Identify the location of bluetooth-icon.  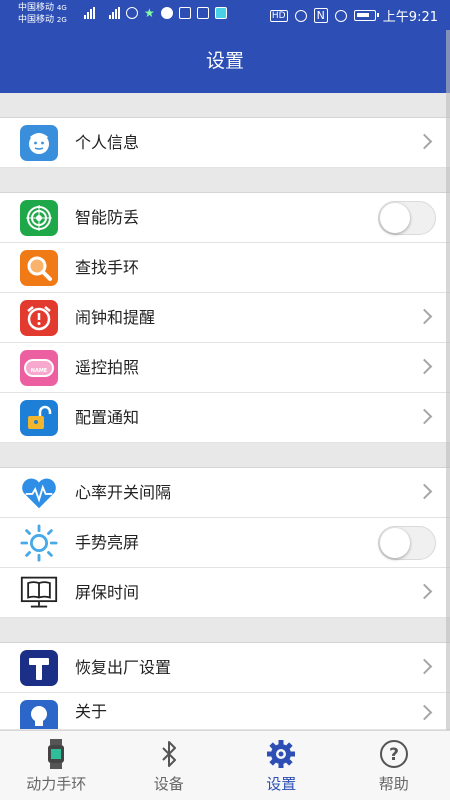
(169, 754).